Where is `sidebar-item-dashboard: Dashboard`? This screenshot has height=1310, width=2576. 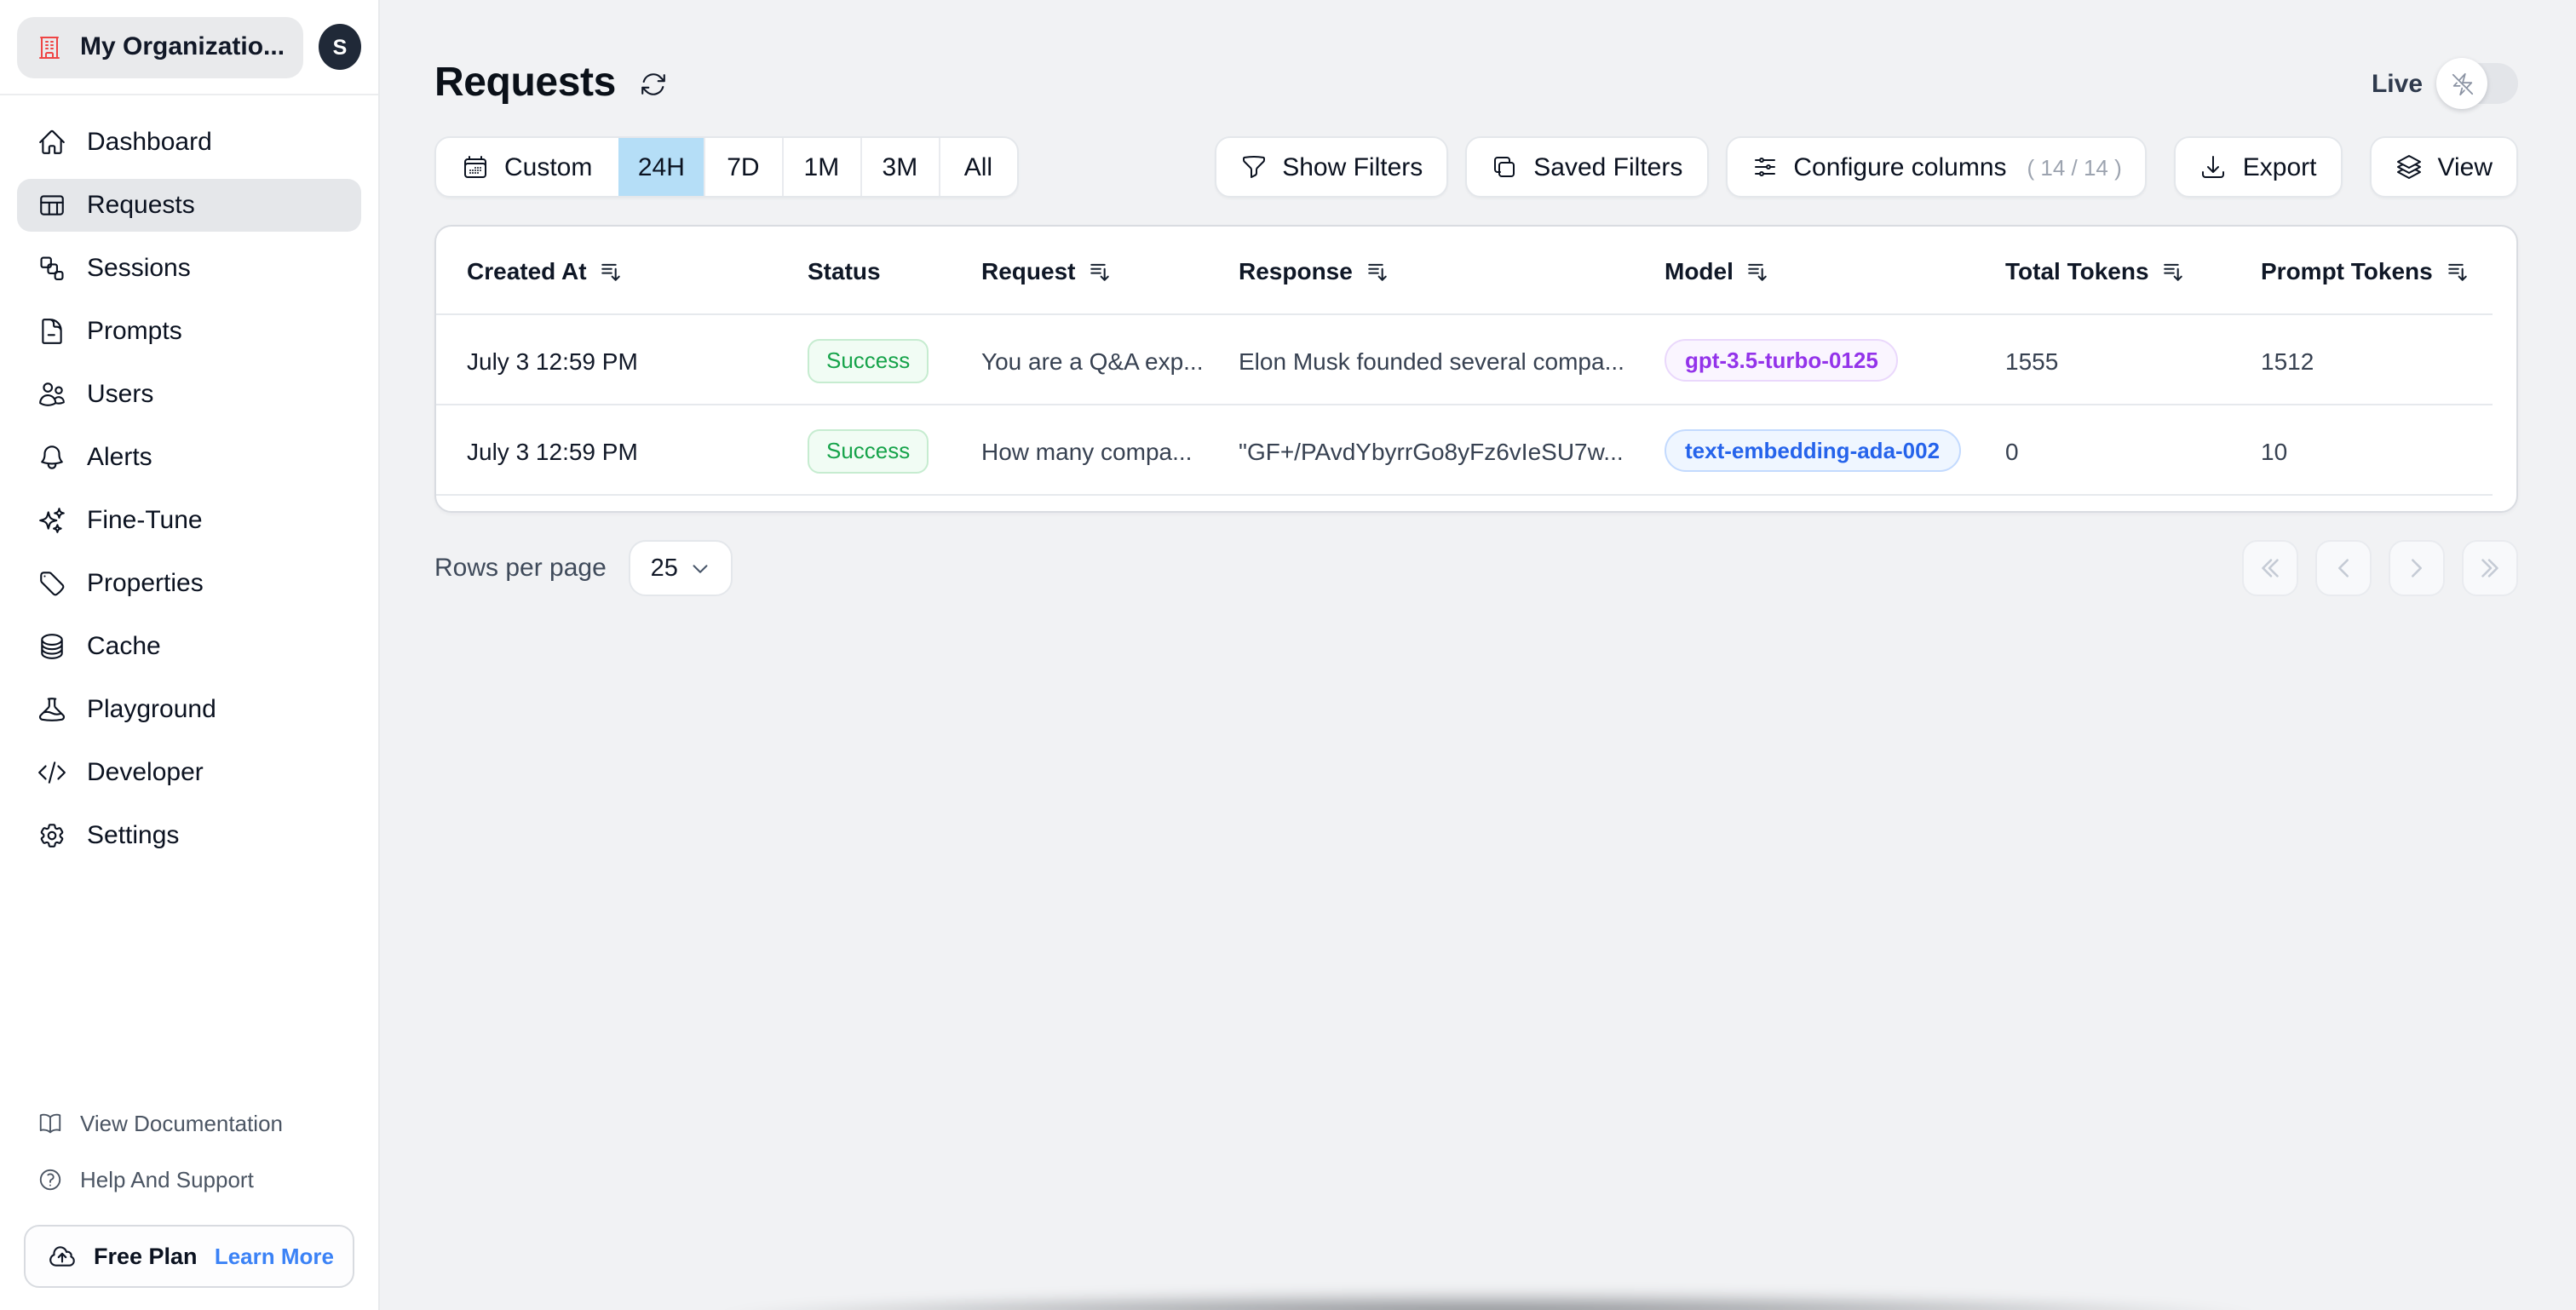
sidebar-item-dashboard: Dashboard is located at coordinates (189, 142).